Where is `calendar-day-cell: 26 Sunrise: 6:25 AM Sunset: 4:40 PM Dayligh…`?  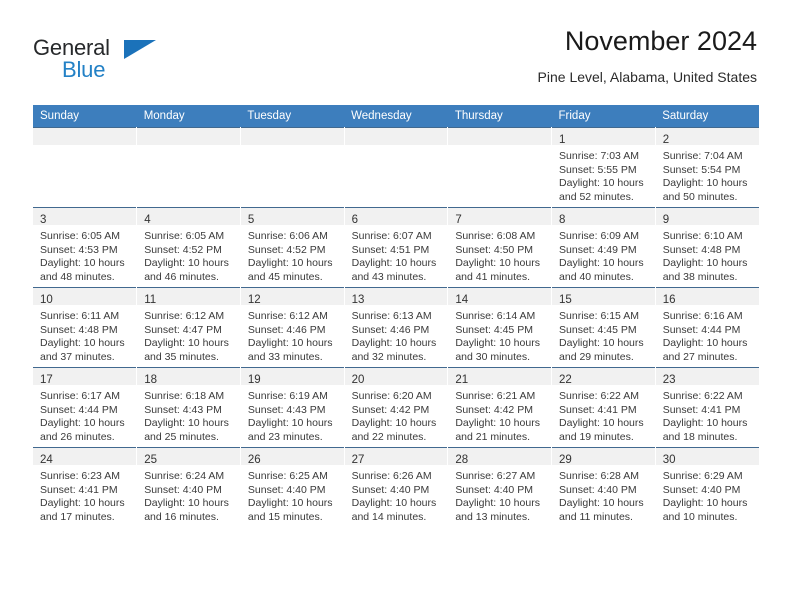 calendar-day-cell: 26 Sunrise: 6:25 AM Sunset: 4:40 PM Dayligh… is located at coordinates (292, 487).